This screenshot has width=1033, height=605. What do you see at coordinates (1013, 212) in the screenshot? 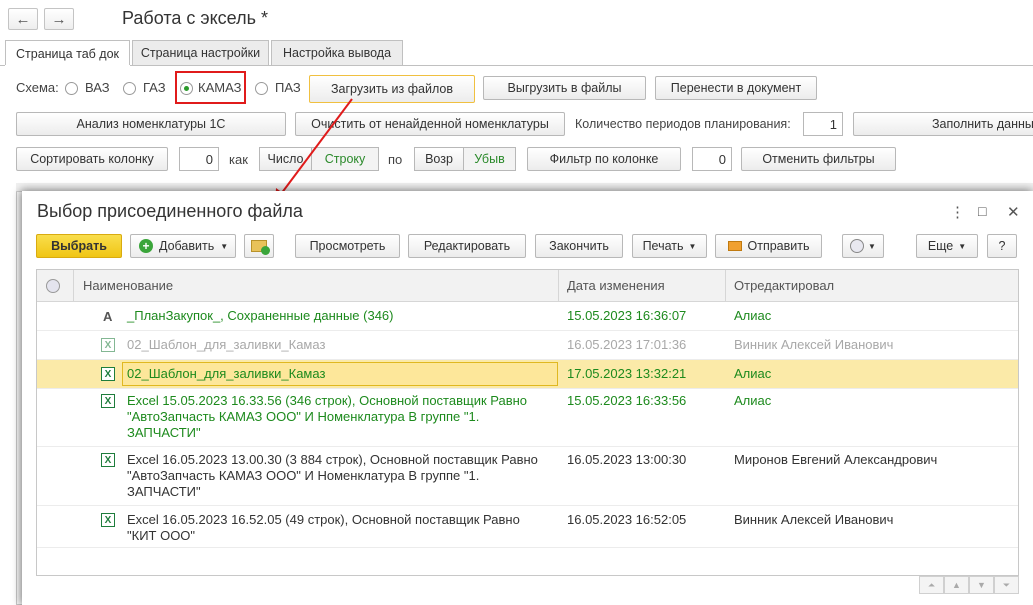
I see `close-icon: ✕` at bounding box center [1013, 212].